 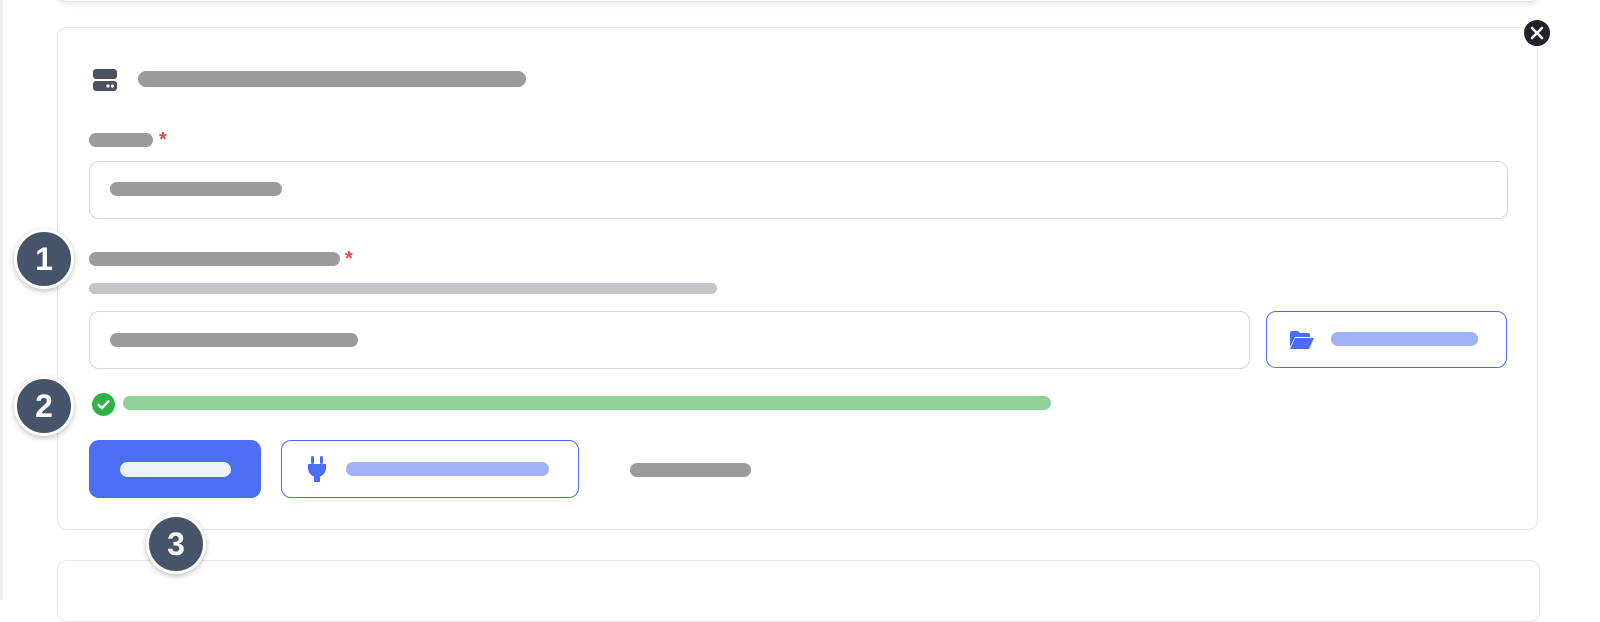 What do you see at coordinates (587, 403) in the screenshot?
I see `status-message` at bounding box center [587, 403].